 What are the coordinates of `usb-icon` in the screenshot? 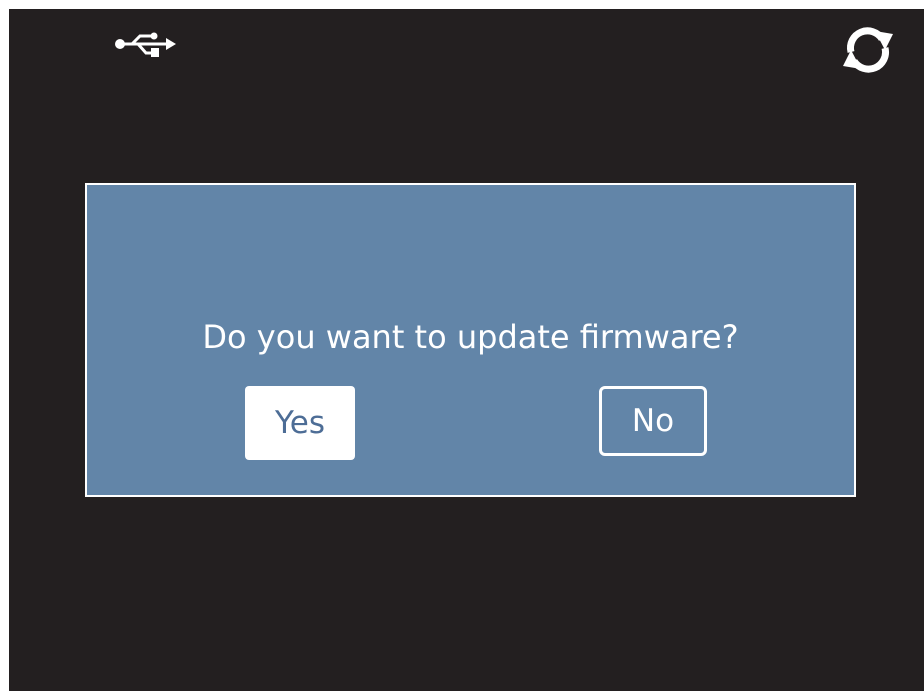 It's located at (145, 44).